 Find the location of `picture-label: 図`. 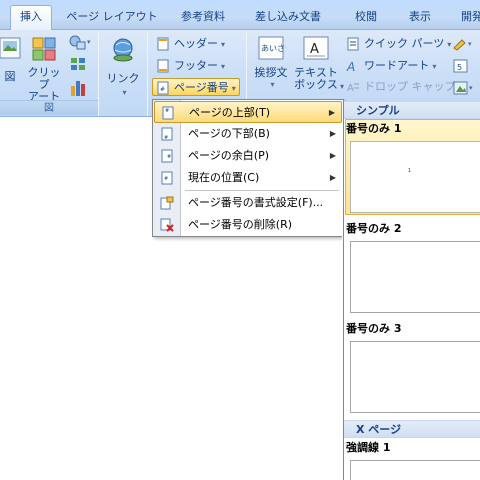

picture-label: 図 is located at coordinates (10, 76).